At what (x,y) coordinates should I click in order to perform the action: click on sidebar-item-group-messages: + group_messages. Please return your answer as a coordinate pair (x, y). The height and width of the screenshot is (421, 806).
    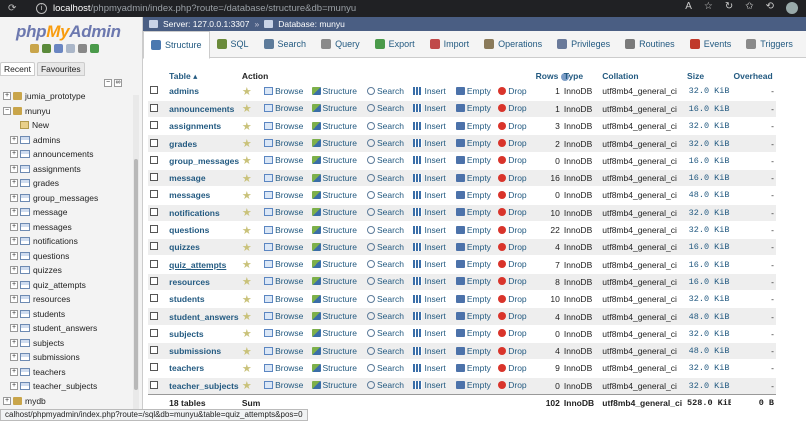
    Looking at the image, I should click on (66, 198).